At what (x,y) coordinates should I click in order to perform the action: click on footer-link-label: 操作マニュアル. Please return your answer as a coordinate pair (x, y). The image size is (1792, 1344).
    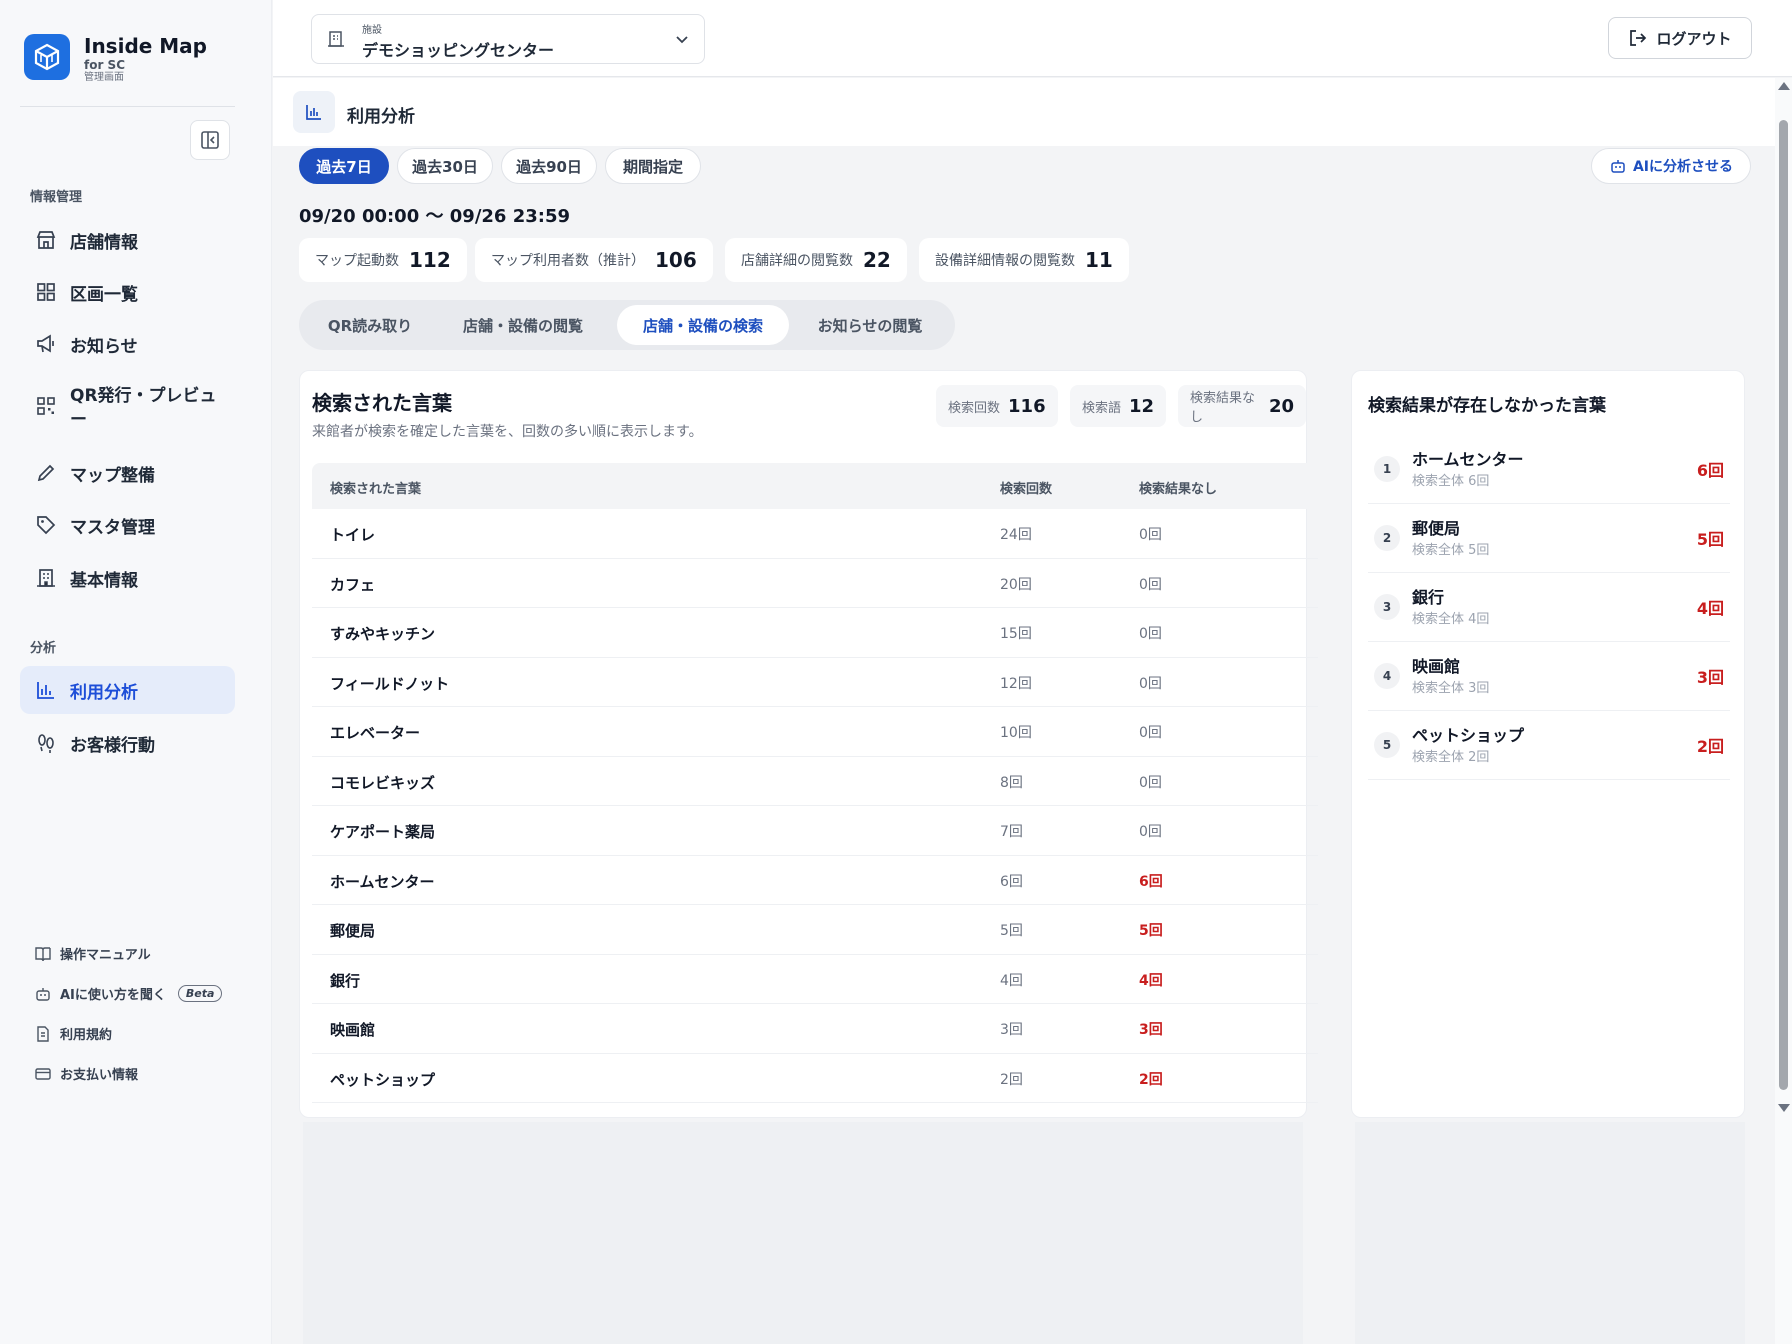
    Looking at the image, I should click on (105, 955).